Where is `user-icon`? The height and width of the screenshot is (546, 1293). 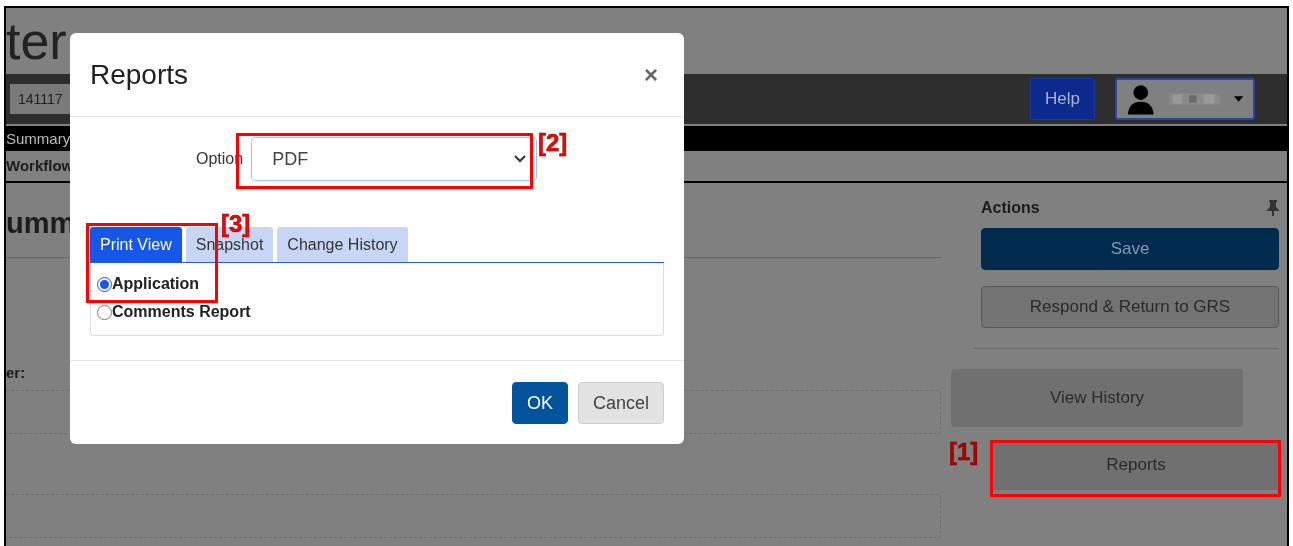
user-icon is located at coordinates (1141, 99).